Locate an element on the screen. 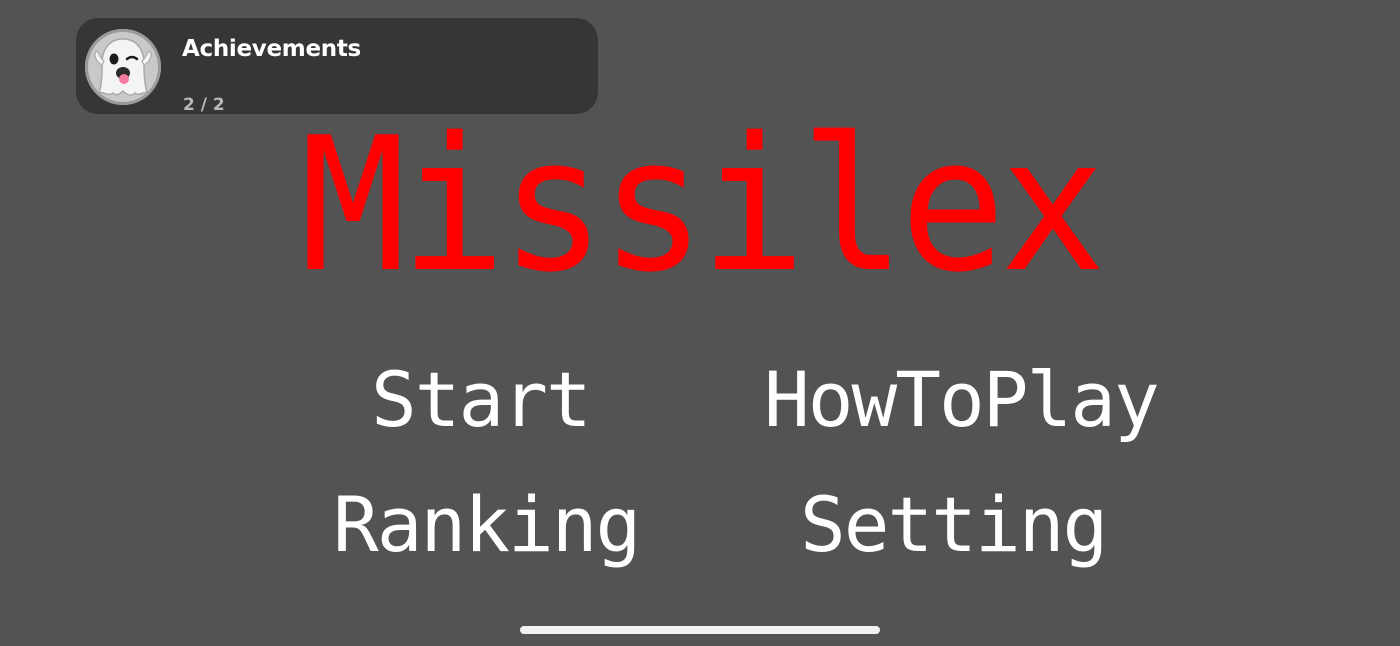 The height and width of the screenshot is (646, 1400). achievement-progress: 2 / 2 is located at coordinates (204, 105).